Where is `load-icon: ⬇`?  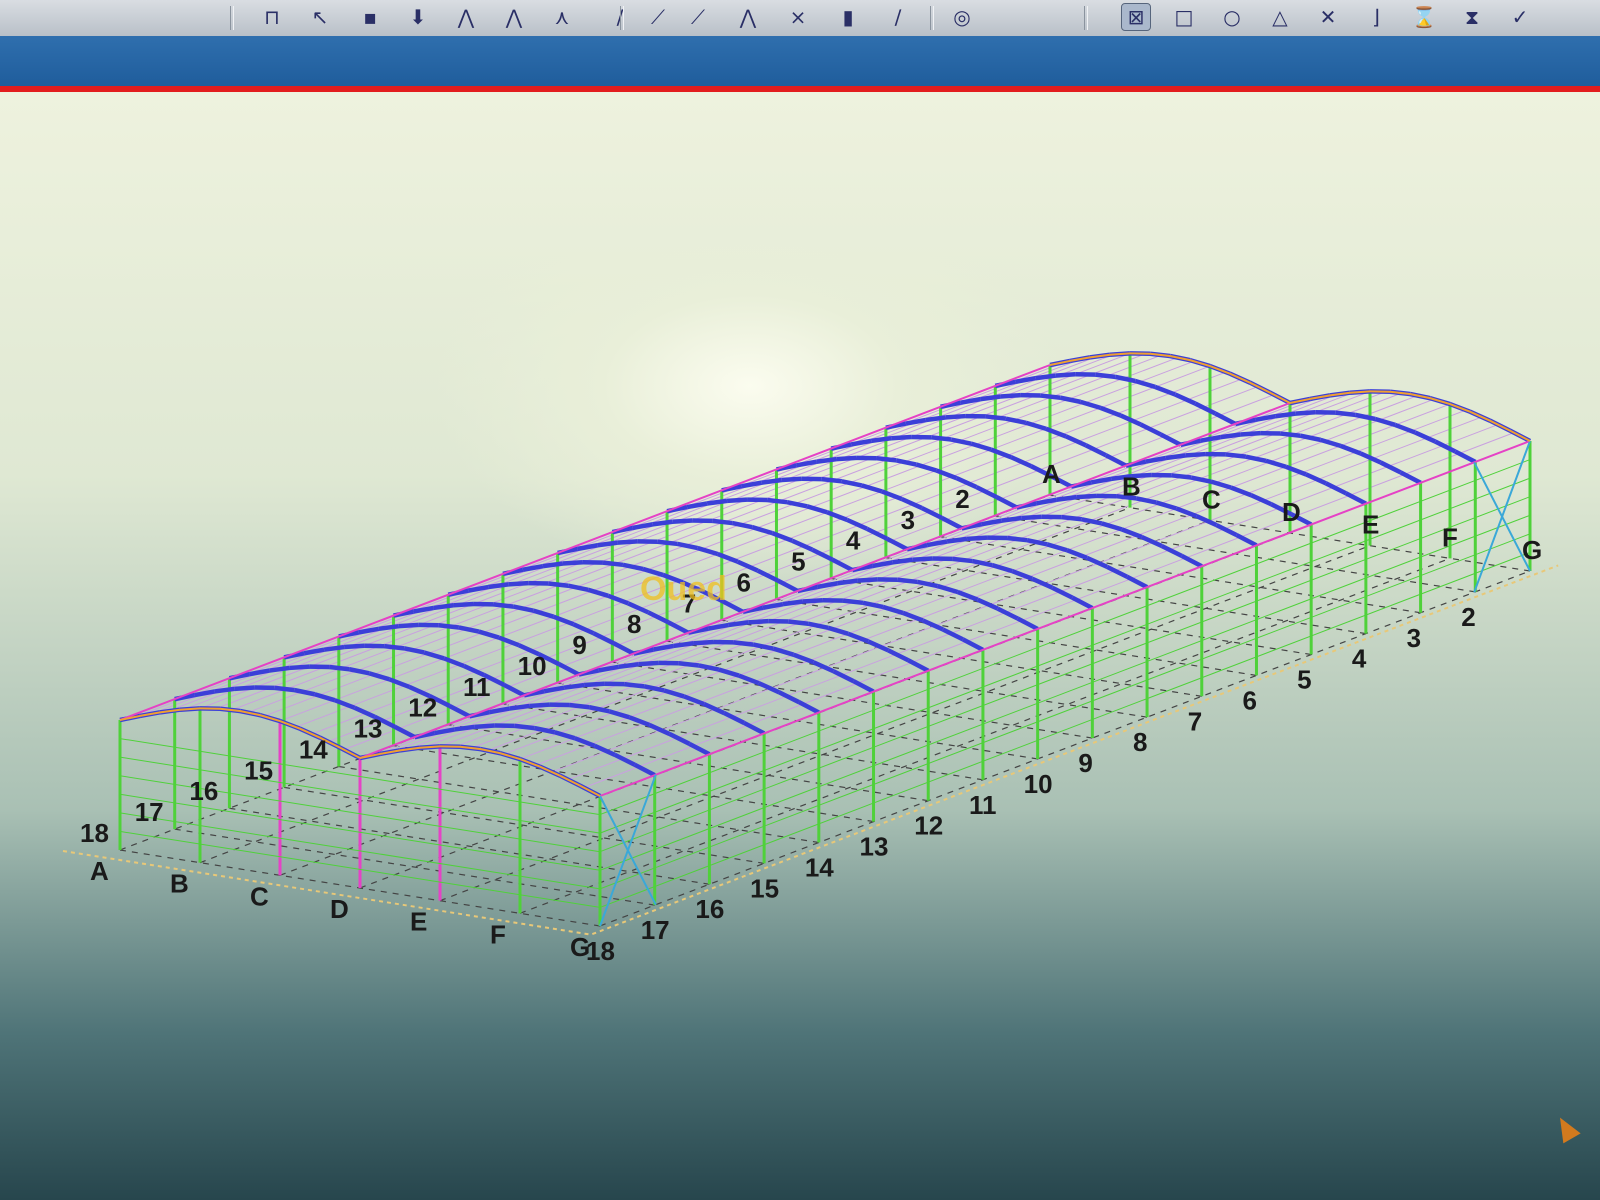 load-icon: ⬇ is located at coordinates (418, 17).